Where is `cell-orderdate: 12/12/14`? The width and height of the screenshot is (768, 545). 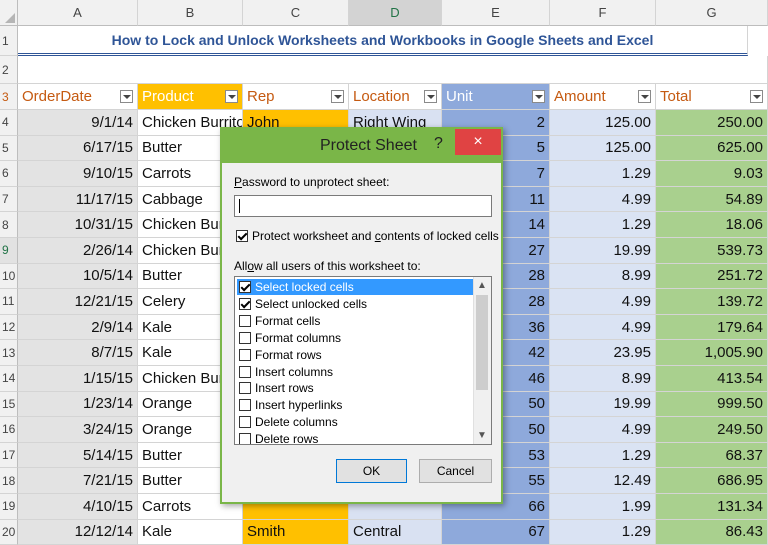 cell-orderdate: 12/12/14 is located at coordinates (78, 532).